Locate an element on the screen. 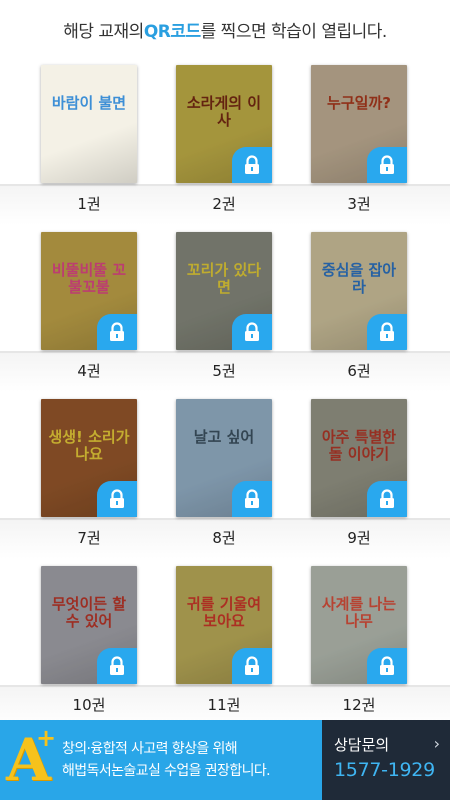 This screenshot has width=450, height=800. book-cover: 아주 특별한 돌 이야기 is located at coordinates (359, 458).